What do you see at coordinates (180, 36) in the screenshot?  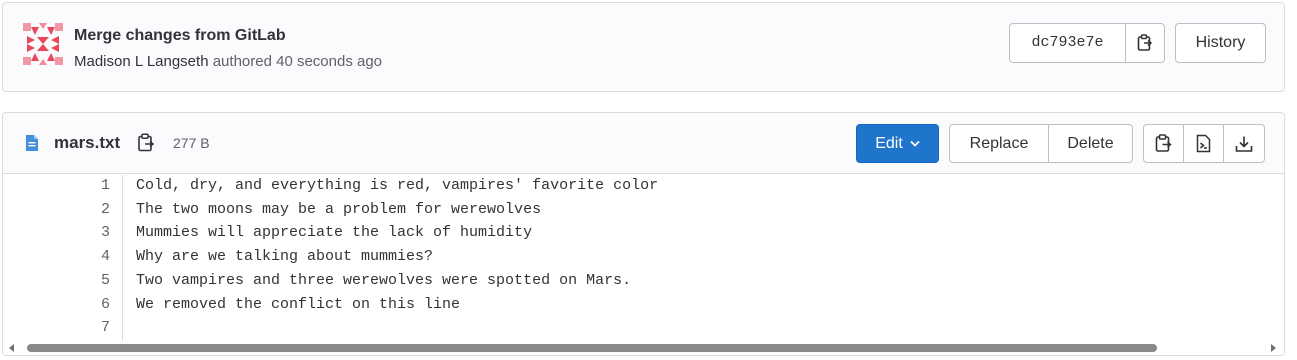 I see `commit-title-link: Merge changes from GitLab` at bounding box center [180, 36].